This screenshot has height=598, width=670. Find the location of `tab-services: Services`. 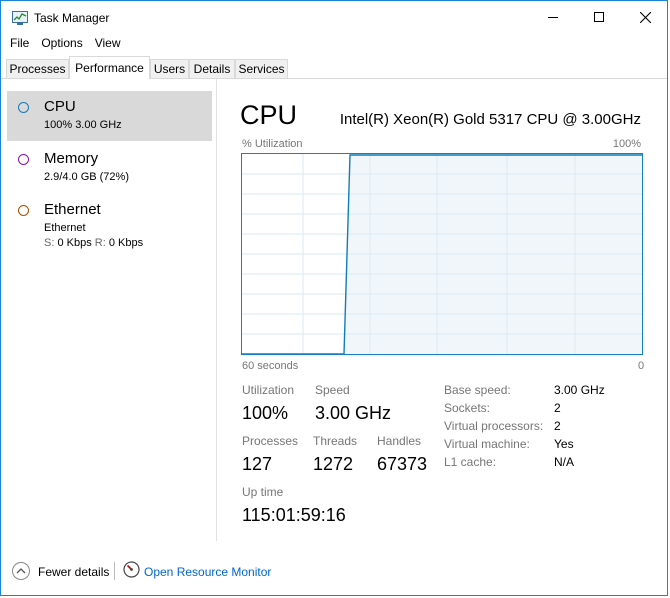

tab-services: Services is located at coordinates (261, 68).